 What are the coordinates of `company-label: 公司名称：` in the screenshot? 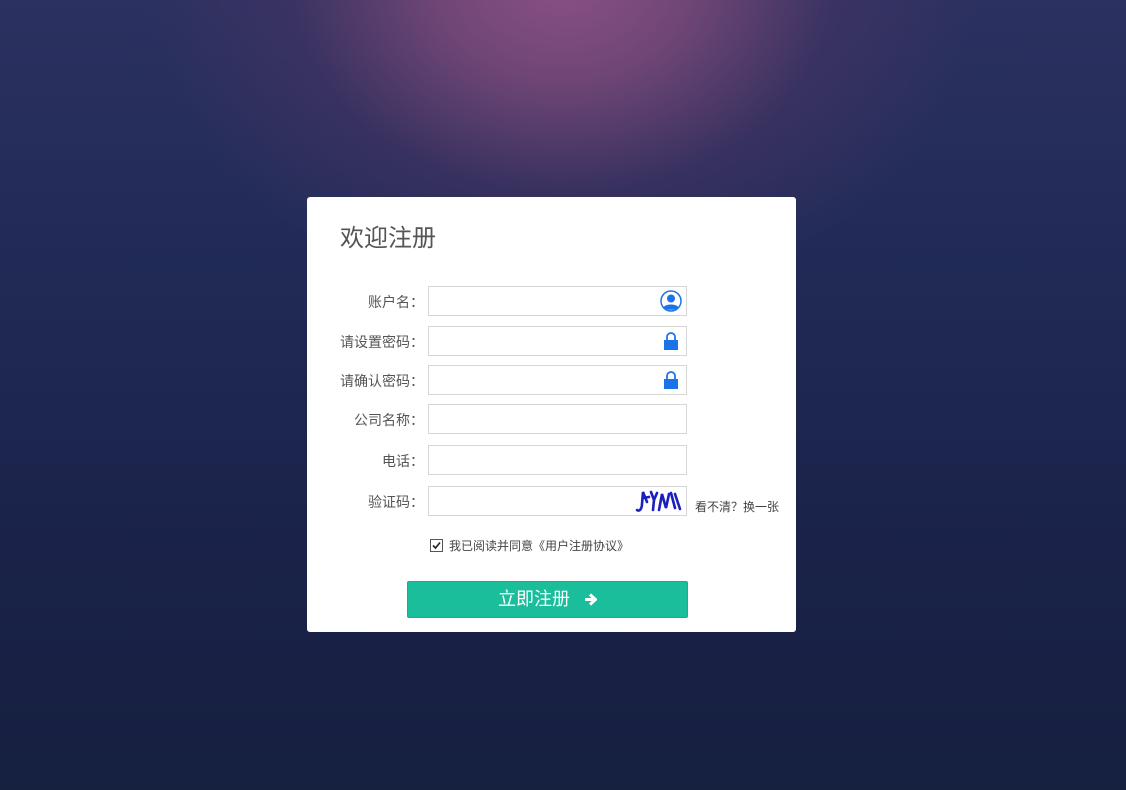 It's located at (389, 421).